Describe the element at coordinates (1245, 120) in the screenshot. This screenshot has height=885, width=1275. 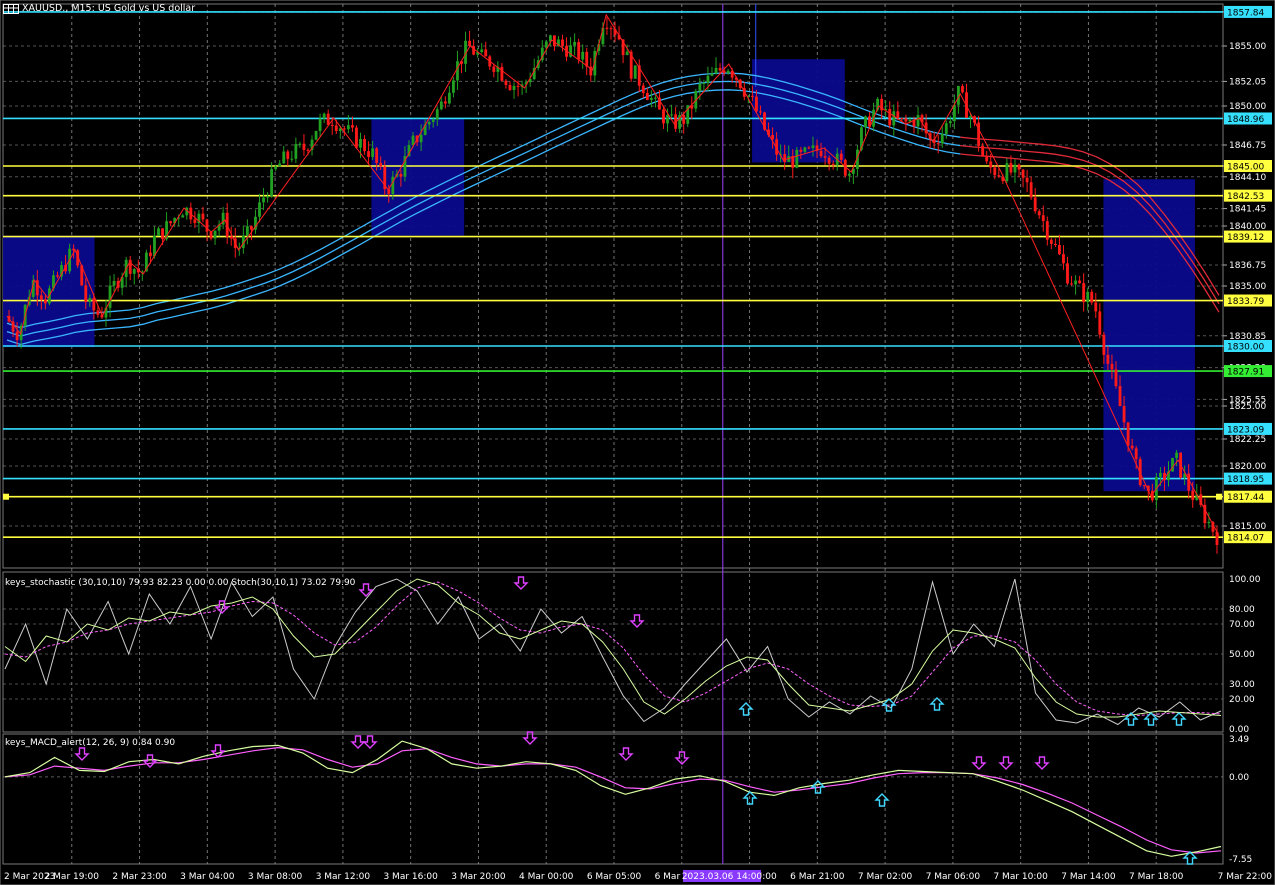
I see `level-price-label: 1848.96` at that location.